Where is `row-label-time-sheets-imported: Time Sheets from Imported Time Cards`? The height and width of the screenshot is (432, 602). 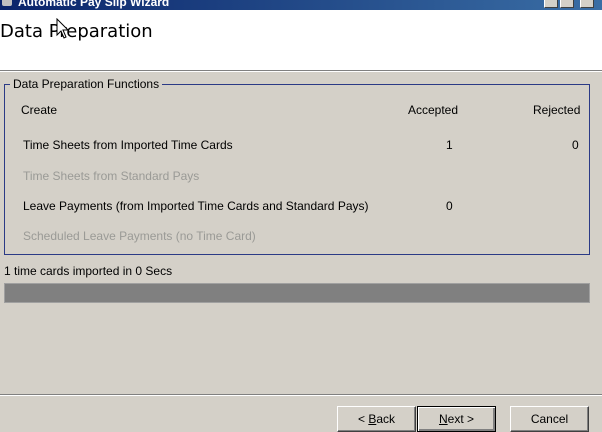
row-label-time-sheets-imported: Time Sheets from Imported Time Cards is located at coordinates (128, 145).